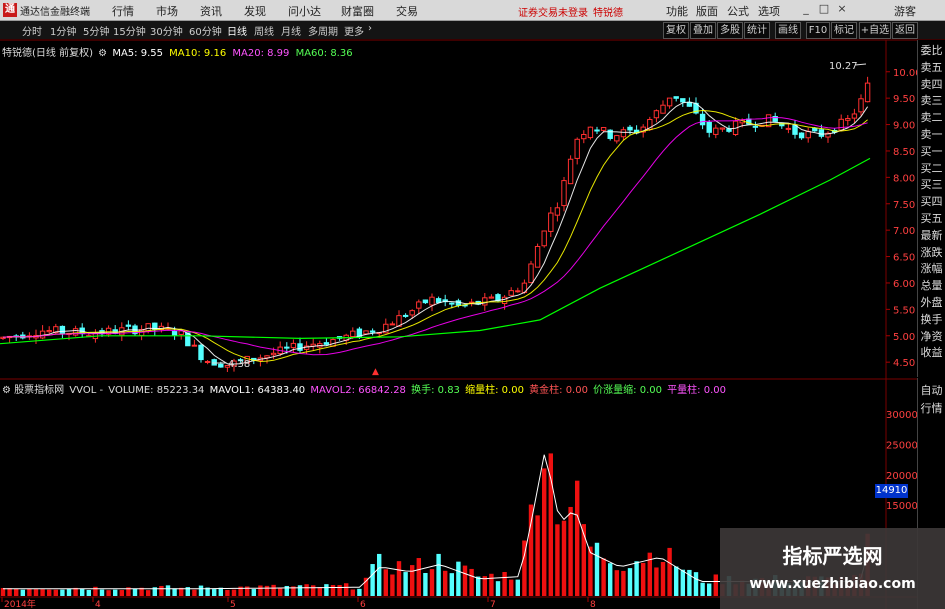 The height and width of the screenshot is (609, 945). What do you see at coordinates (354, 30) in the screenshot?
I see `period-more: 更多` at bounding box center [354, 30].